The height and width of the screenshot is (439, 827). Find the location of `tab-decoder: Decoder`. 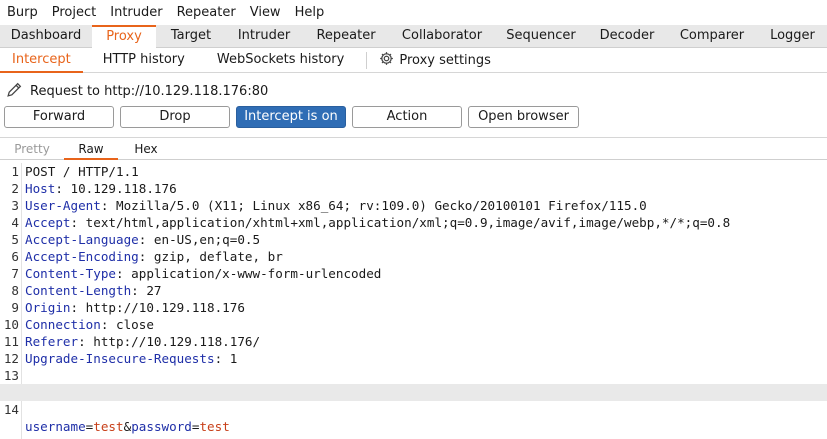

tab-decoder: Decoder is located at coordinates (627, 36).